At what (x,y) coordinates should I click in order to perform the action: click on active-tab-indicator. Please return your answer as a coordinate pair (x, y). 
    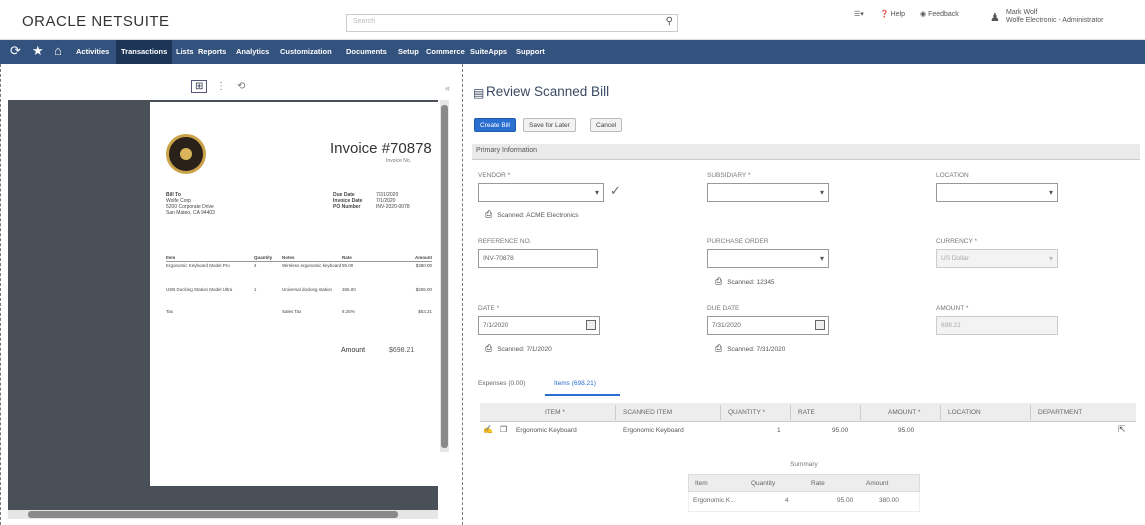
    Looking at the image, I should click on (582, 395).